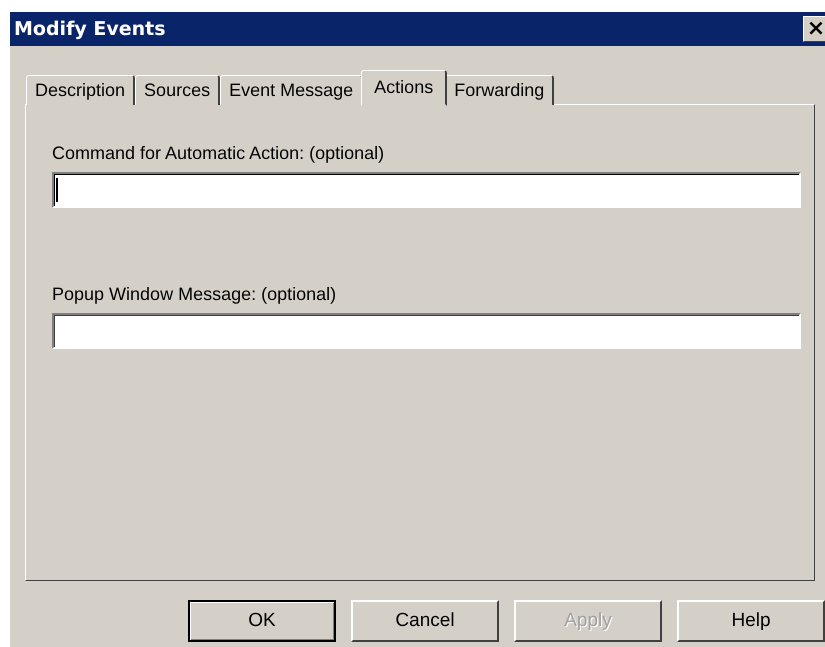 The image size is (825, 647). I want to click on tab: Actions, so click(404, 88).